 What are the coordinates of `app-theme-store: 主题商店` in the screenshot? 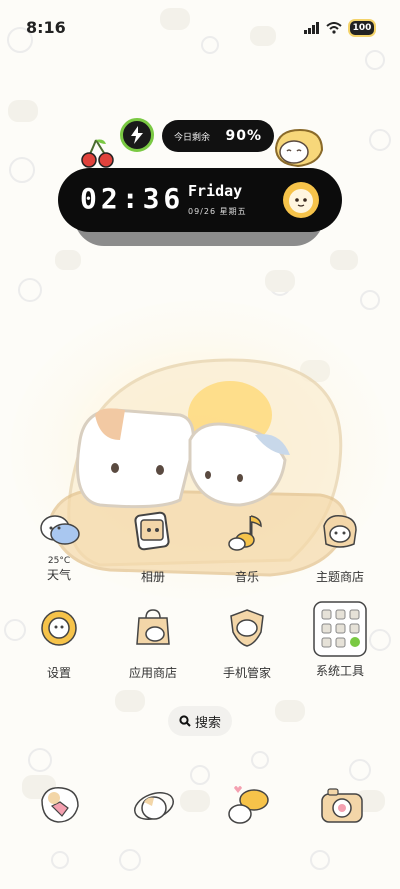 It's located at (340, 547).